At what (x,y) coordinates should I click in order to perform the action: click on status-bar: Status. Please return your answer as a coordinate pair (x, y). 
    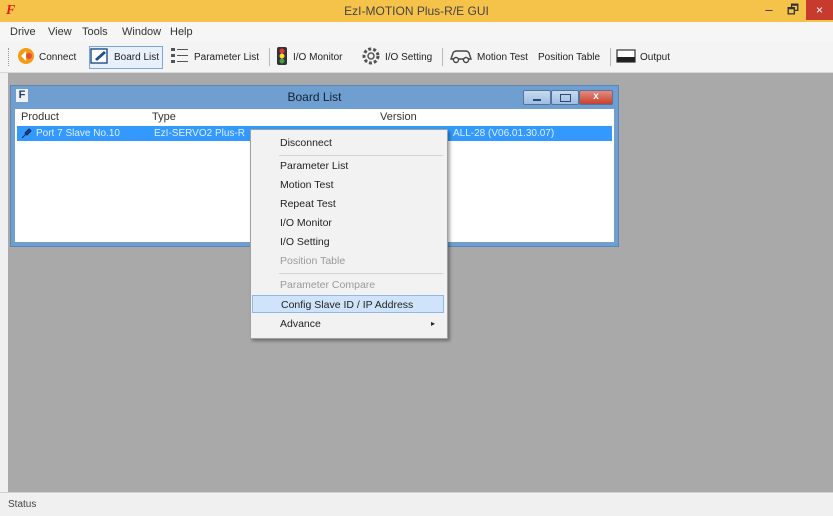
    Looking at the image, I should click on (416, 504).